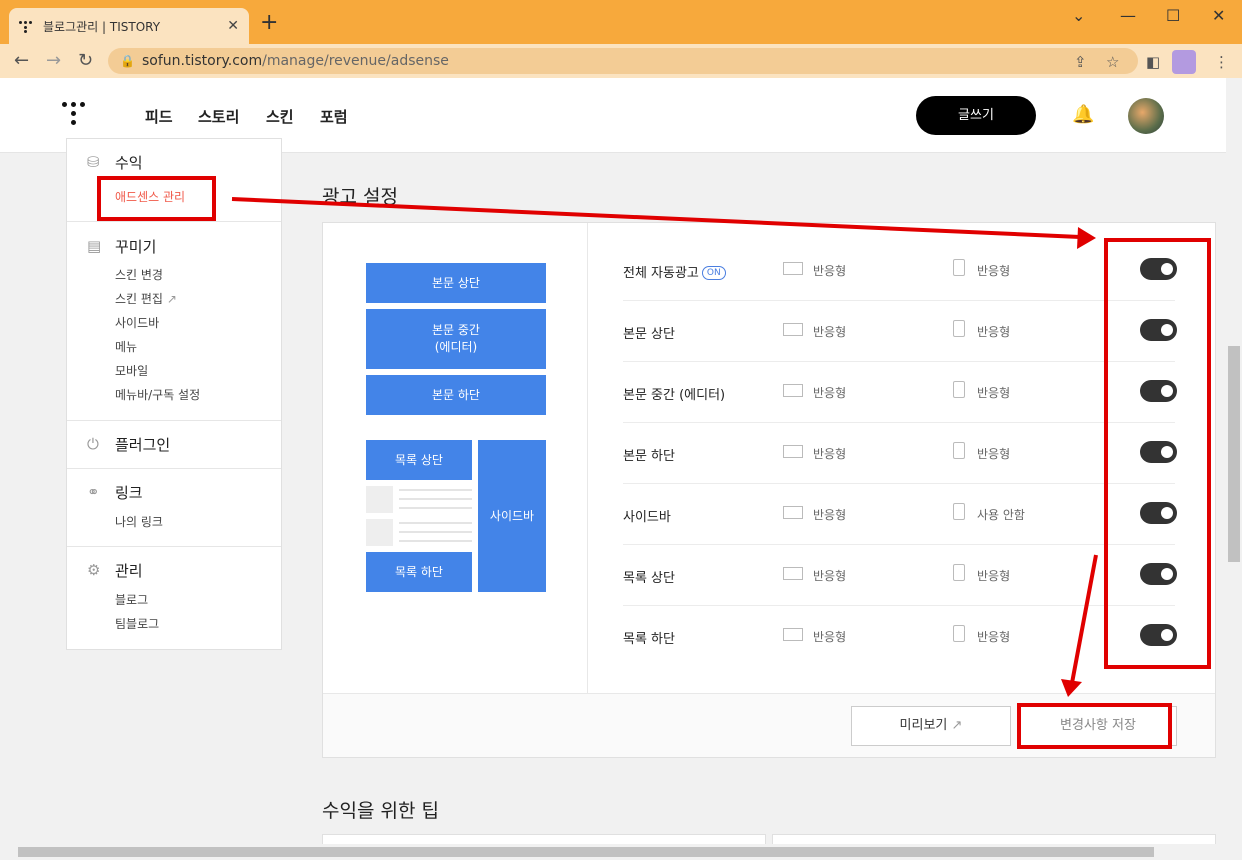  Describe the element at coordinates (1221, 62) in the screenshot. I see `menu-icon: ⋮` at that location.